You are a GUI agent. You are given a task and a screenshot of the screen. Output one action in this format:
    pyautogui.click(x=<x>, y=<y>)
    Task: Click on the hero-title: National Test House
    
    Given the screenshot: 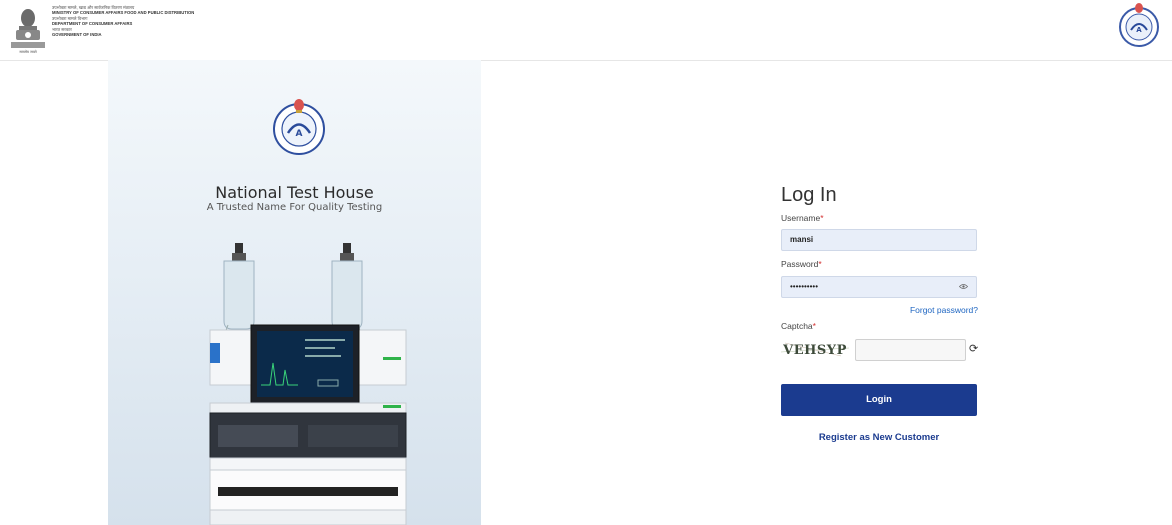 What is the action you would take?
    pyautogui.click(x=294, y=192)
    